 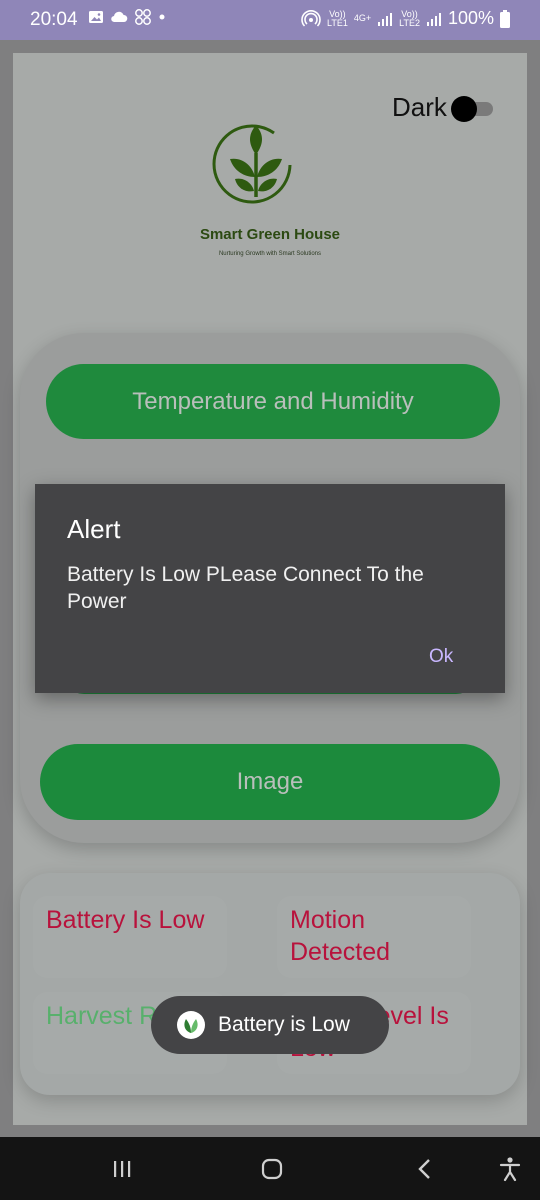 What do you see at coordinates (441, 657) in the screenshot?
I see `dialog-ok-button: Ok` at bounding box center [441, 657].